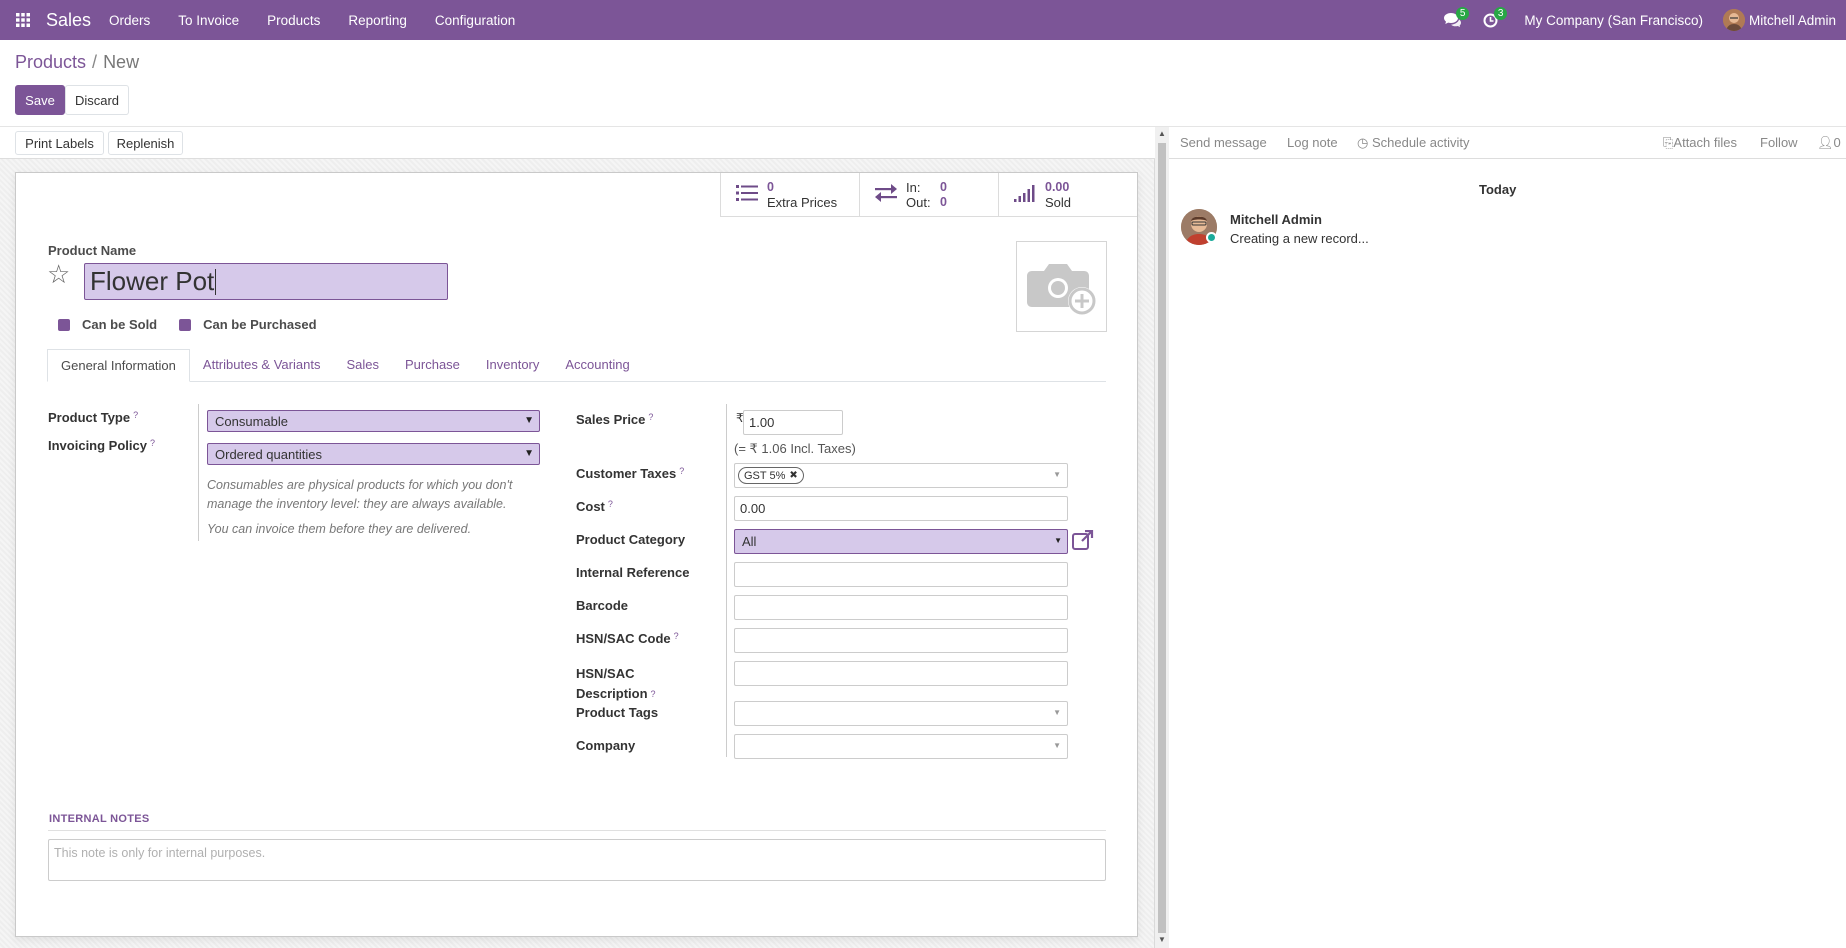 The image size is (1846, 948). What do you see at coordinates (1276, 219) in the screenshot?
I see `message-author: Mitchell Admin` at bounding box center [1276, 219].